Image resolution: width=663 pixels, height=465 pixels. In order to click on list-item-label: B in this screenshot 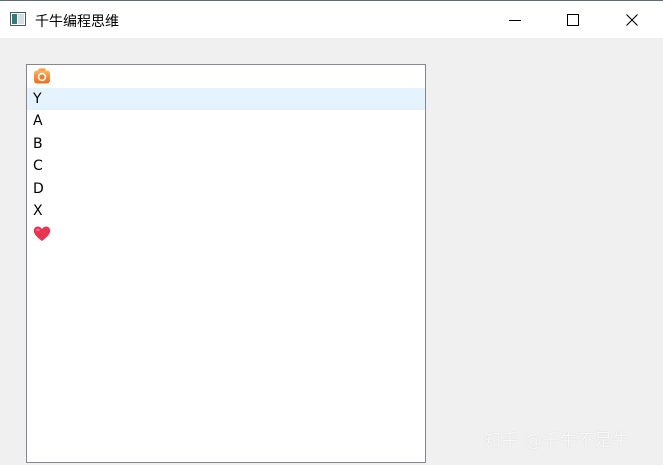, I will do `click(38, 143)`.